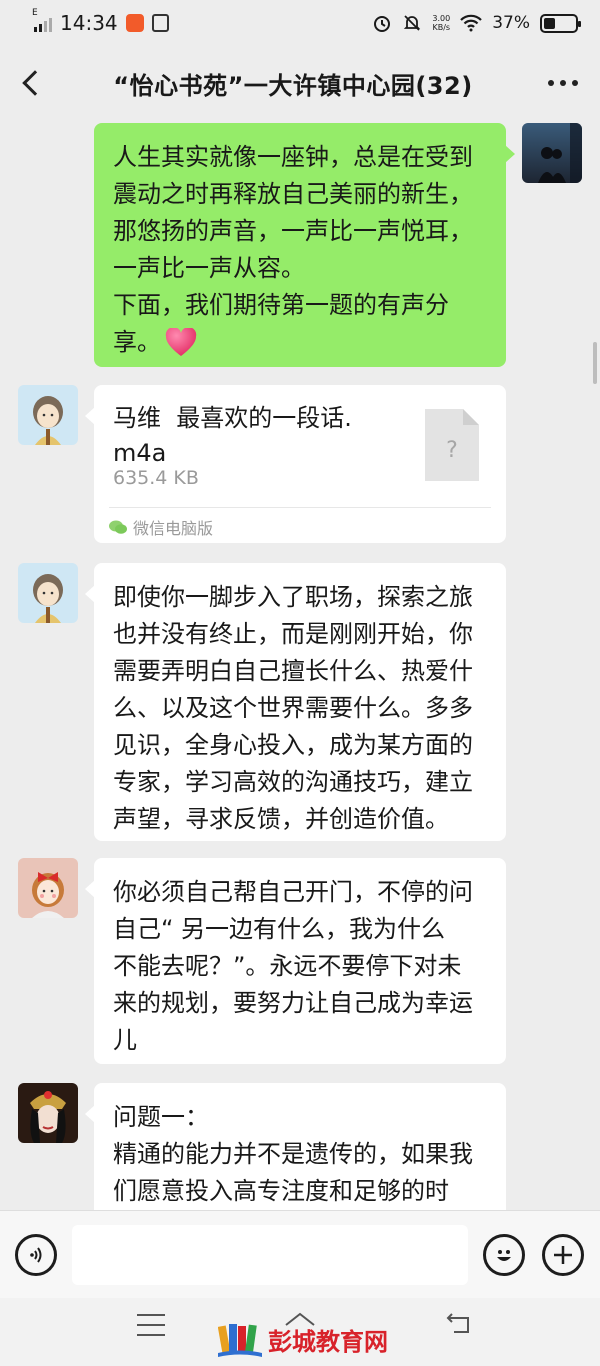 The image size is (600, 1366). Describe the element at coordinates (156, 478) in the screenshot. I see `file-size: 635.4 KB` at that location.